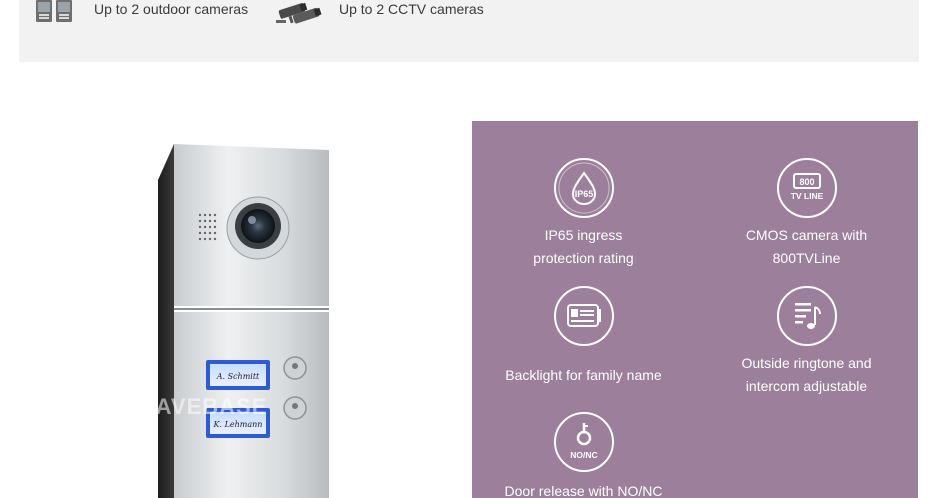 Image resolution: width=951 pixels, height=498 pixels. Describe the element at coordinates (806, 188) in the screenshot. I see `tv-line-icon: 800 TV LINE` at that location.